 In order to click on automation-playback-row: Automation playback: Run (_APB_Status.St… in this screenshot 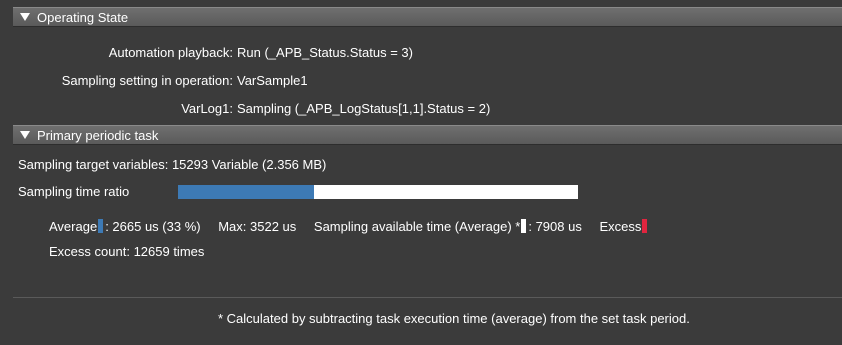, I will do `click(260, 52)`.